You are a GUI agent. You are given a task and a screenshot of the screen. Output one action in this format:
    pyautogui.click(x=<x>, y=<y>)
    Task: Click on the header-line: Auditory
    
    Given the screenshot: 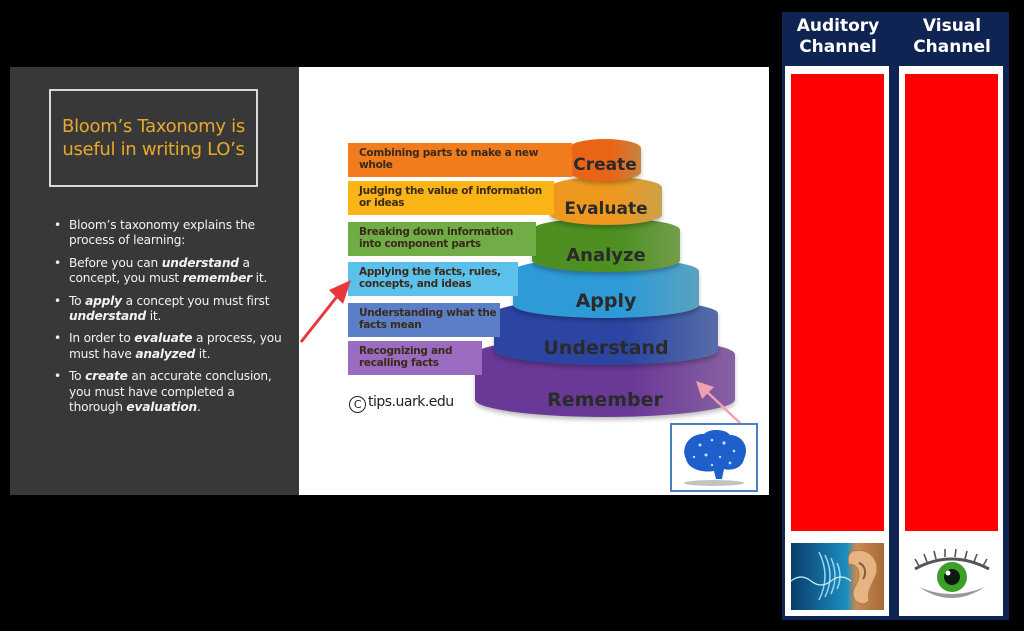 What is the action you would take?
    pyautogui.click(x=838, y=26)
    